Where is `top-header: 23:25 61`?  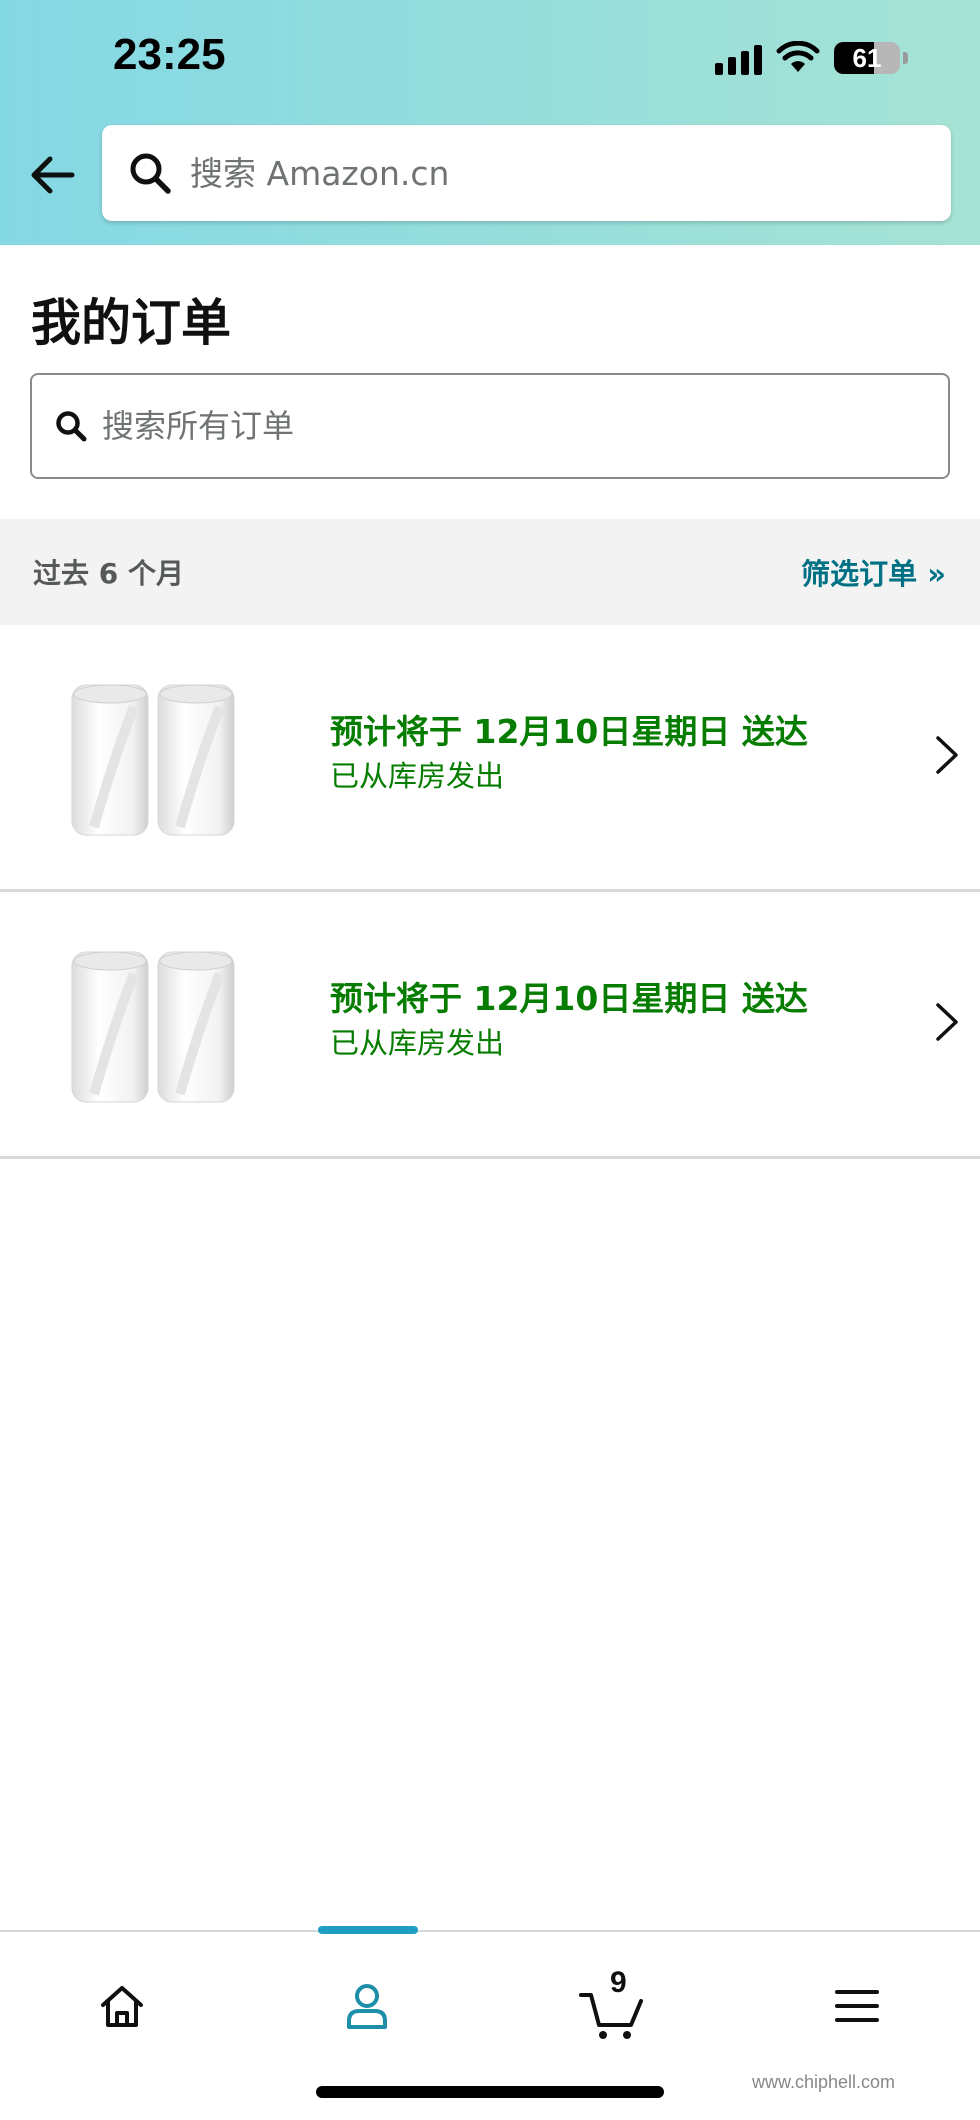
top-header: 23:25 61 is located at coordinates (490, 122).